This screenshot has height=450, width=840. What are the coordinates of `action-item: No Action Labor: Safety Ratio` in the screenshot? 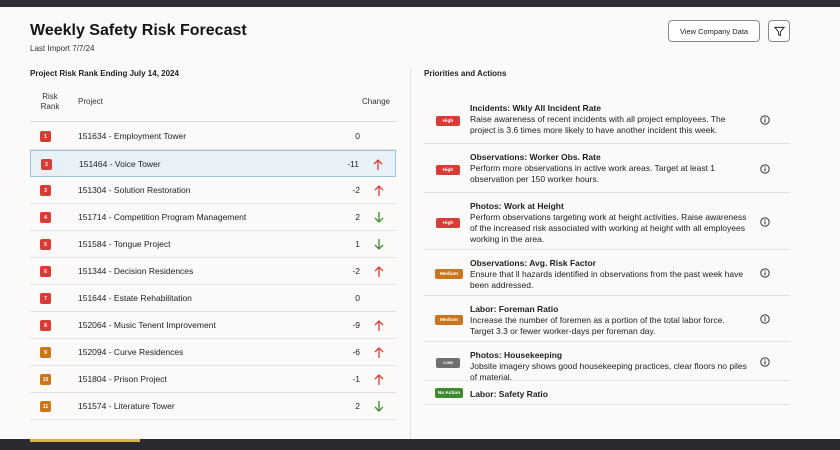 It's located at (607, 393).